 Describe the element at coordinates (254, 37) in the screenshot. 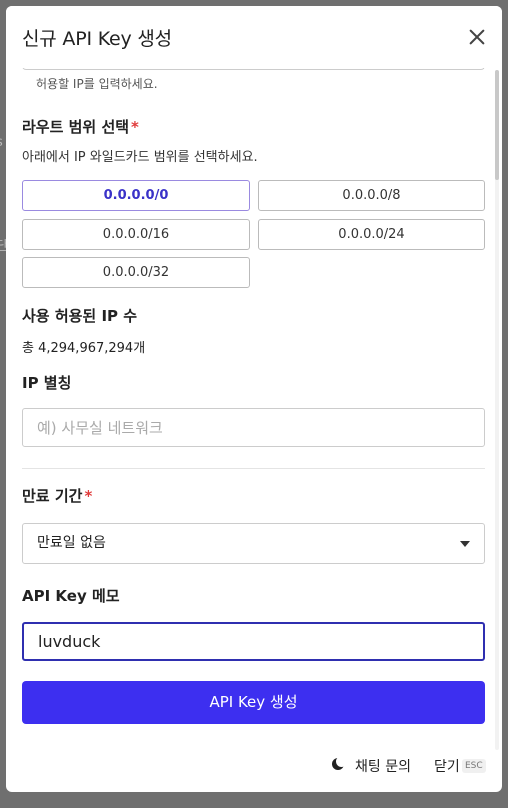

I see `modal-header: 신규 API Key 생성` at that location.